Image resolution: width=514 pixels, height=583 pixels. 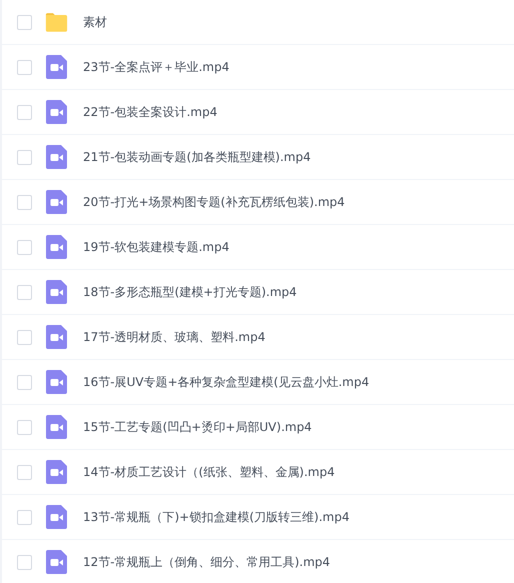 I want to click on file-name: 17节-透明材质、玻璃、塑料.mp4, so click(x=174, y=337).